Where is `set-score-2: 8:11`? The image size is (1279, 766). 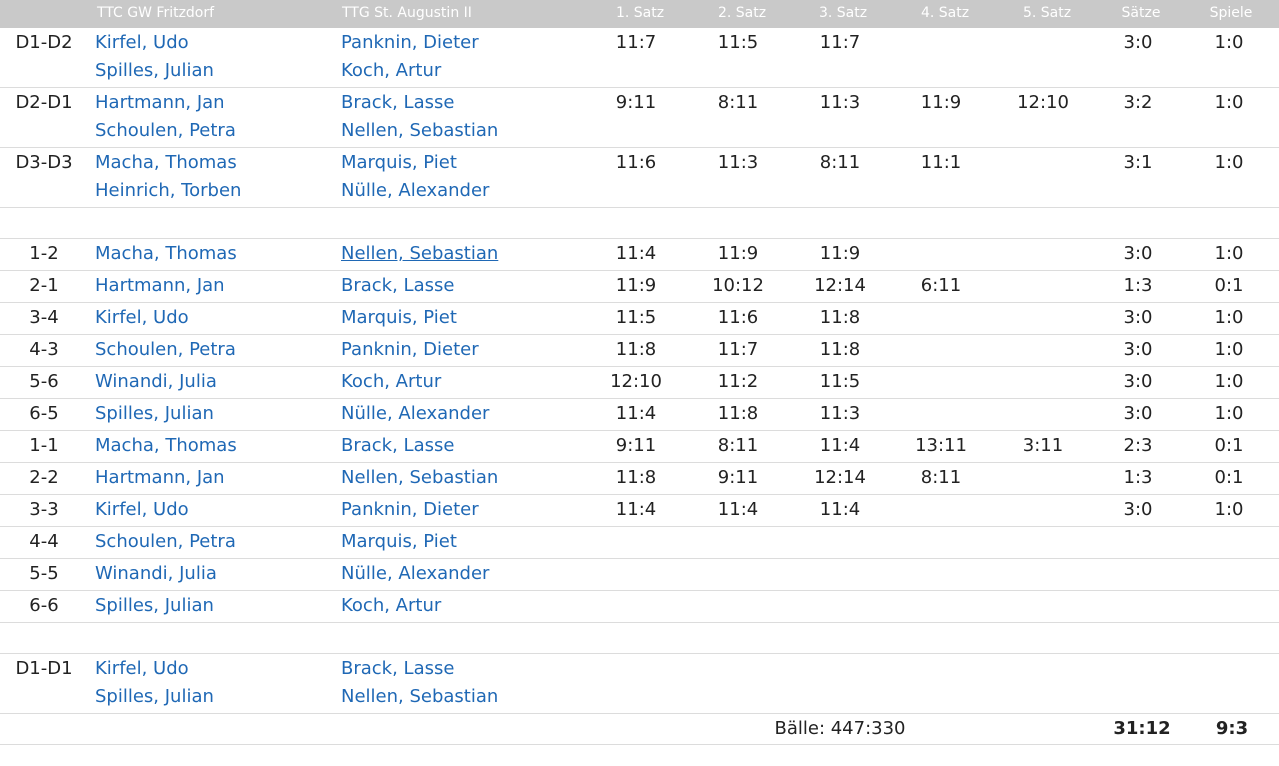
set-score-2: 8:11 is located at coordinates (738, 445).